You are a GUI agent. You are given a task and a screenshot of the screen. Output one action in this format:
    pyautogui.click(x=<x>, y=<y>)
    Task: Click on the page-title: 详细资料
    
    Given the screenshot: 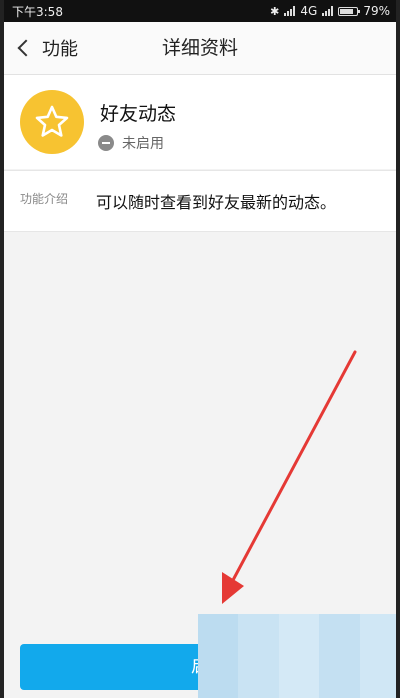 What is the action you would take?
    pyautogui.click(x=199, y=48)
    